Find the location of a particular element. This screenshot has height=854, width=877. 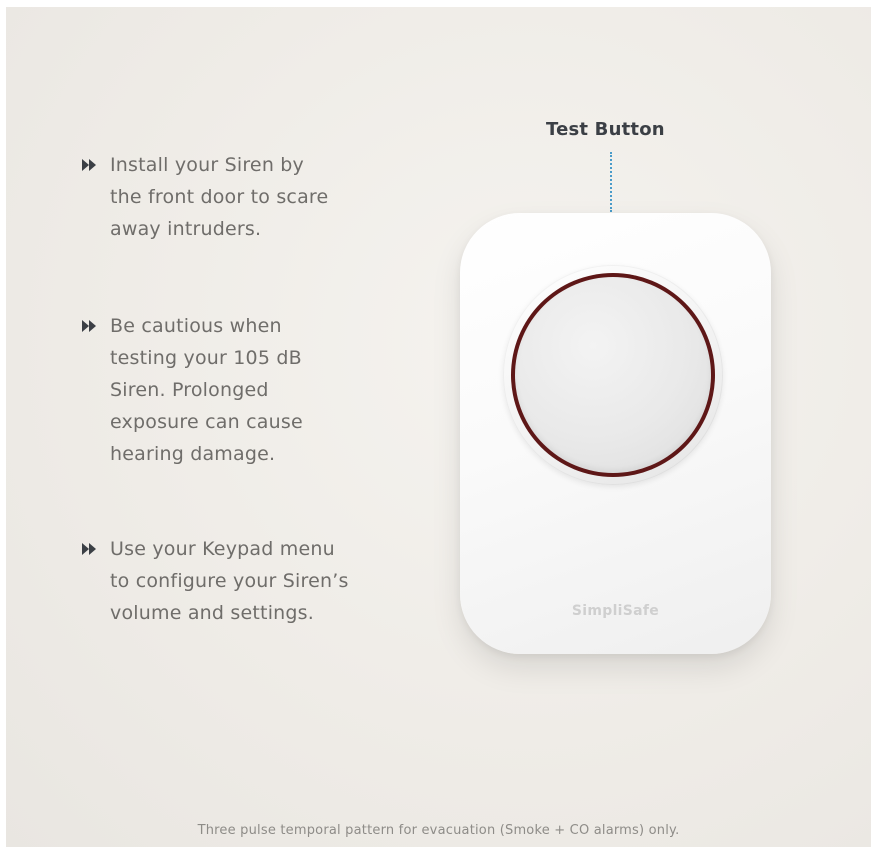

test-button is located at coordinates (613, 375).